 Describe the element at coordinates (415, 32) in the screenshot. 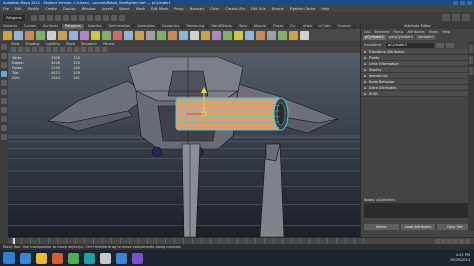

I see `ae-menu-attributes: Attributes` at that location.